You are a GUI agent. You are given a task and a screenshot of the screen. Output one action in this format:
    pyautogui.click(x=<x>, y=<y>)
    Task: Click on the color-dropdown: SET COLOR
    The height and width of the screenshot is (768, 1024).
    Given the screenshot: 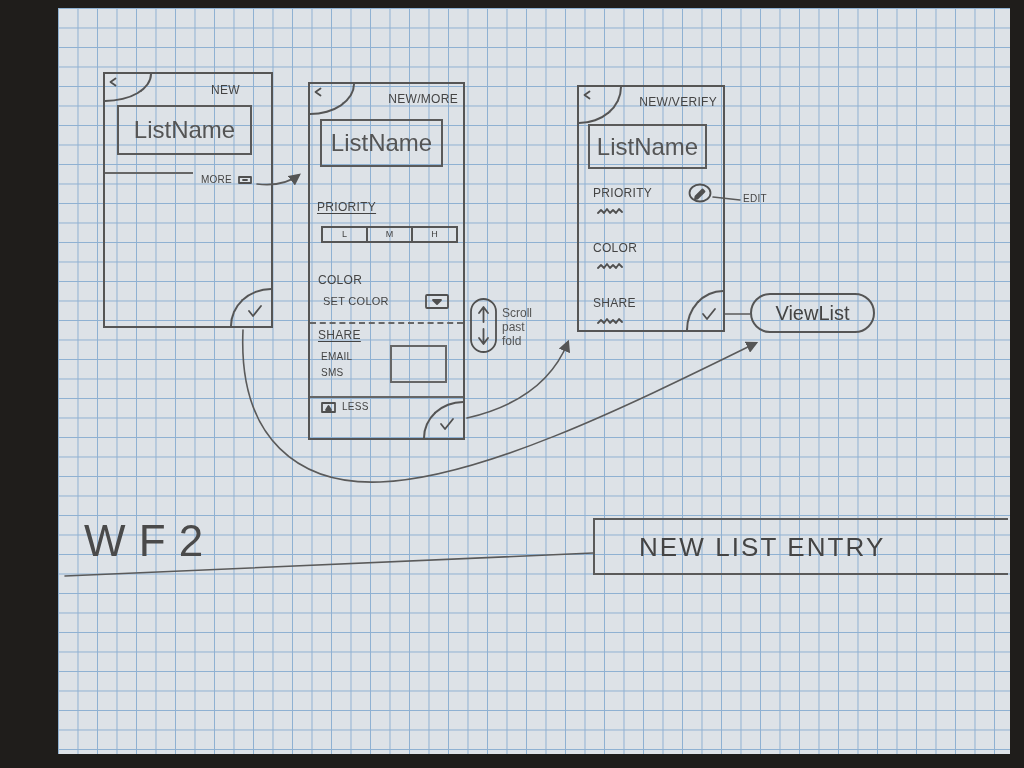 What is the action you would take?
    pyautogui.click(x=386, y=301)
    